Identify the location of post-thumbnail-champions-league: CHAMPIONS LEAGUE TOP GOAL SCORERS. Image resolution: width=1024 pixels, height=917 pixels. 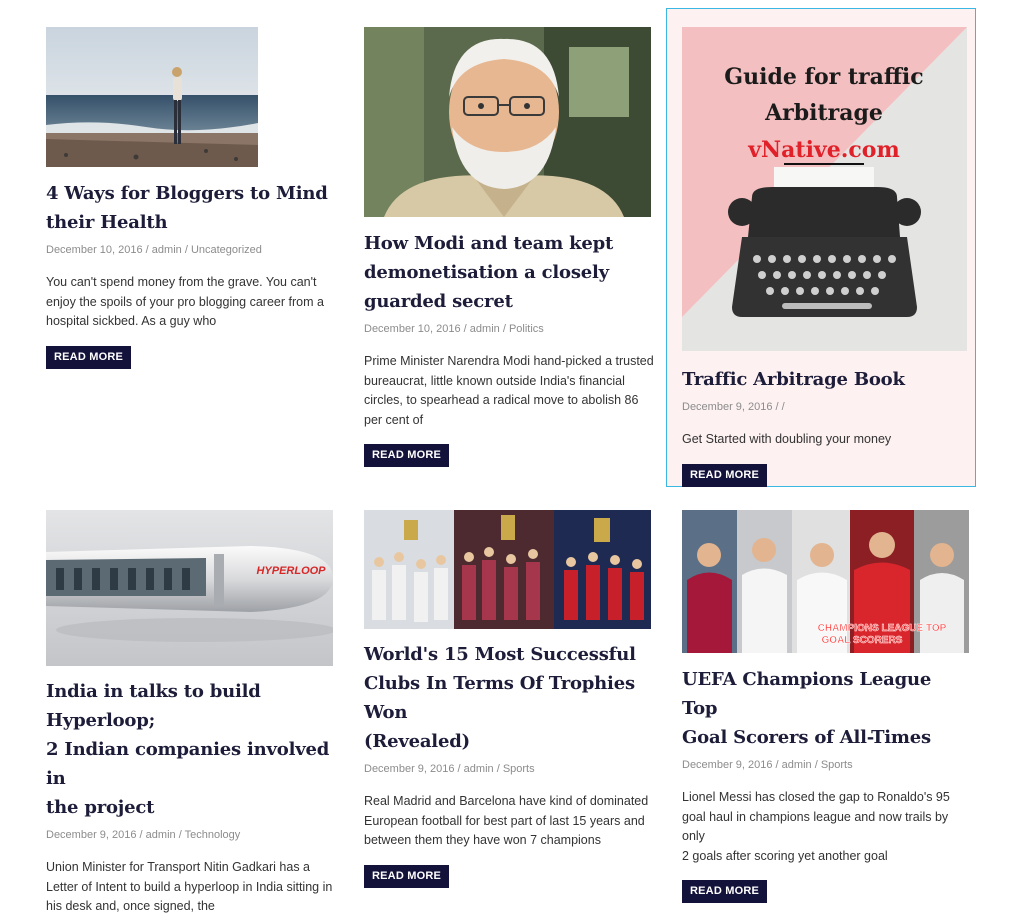
(825, 581).